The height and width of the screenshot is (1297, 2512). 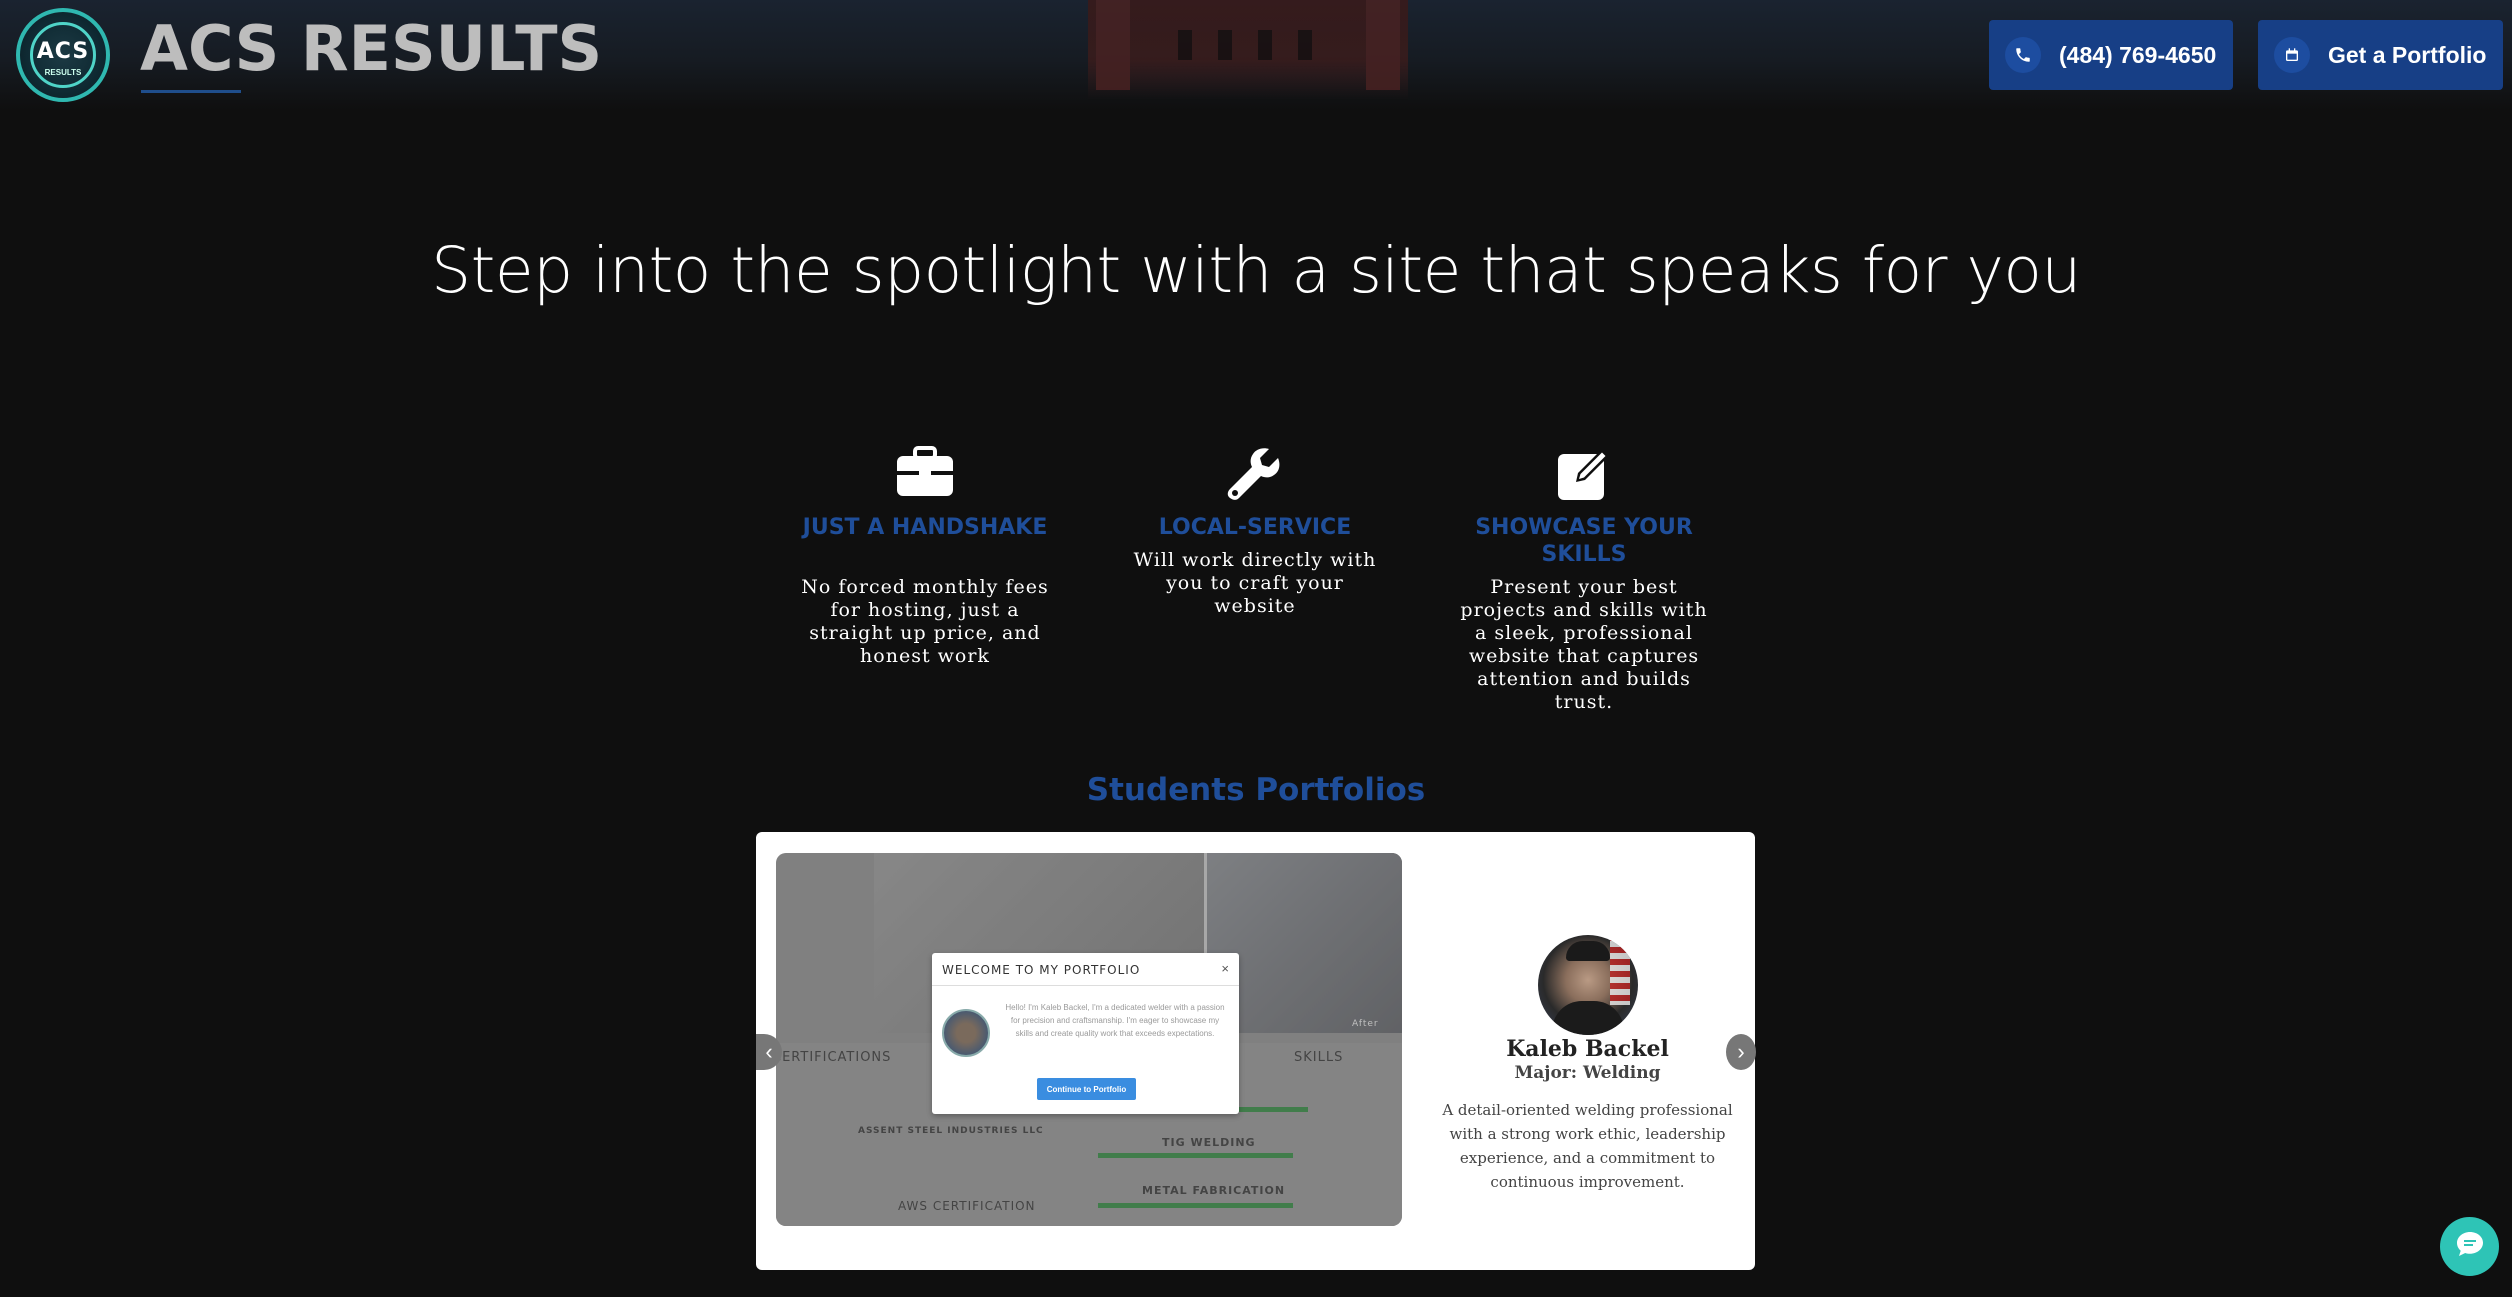 I want to click on edit-icon, so click(x=1584, y=476).